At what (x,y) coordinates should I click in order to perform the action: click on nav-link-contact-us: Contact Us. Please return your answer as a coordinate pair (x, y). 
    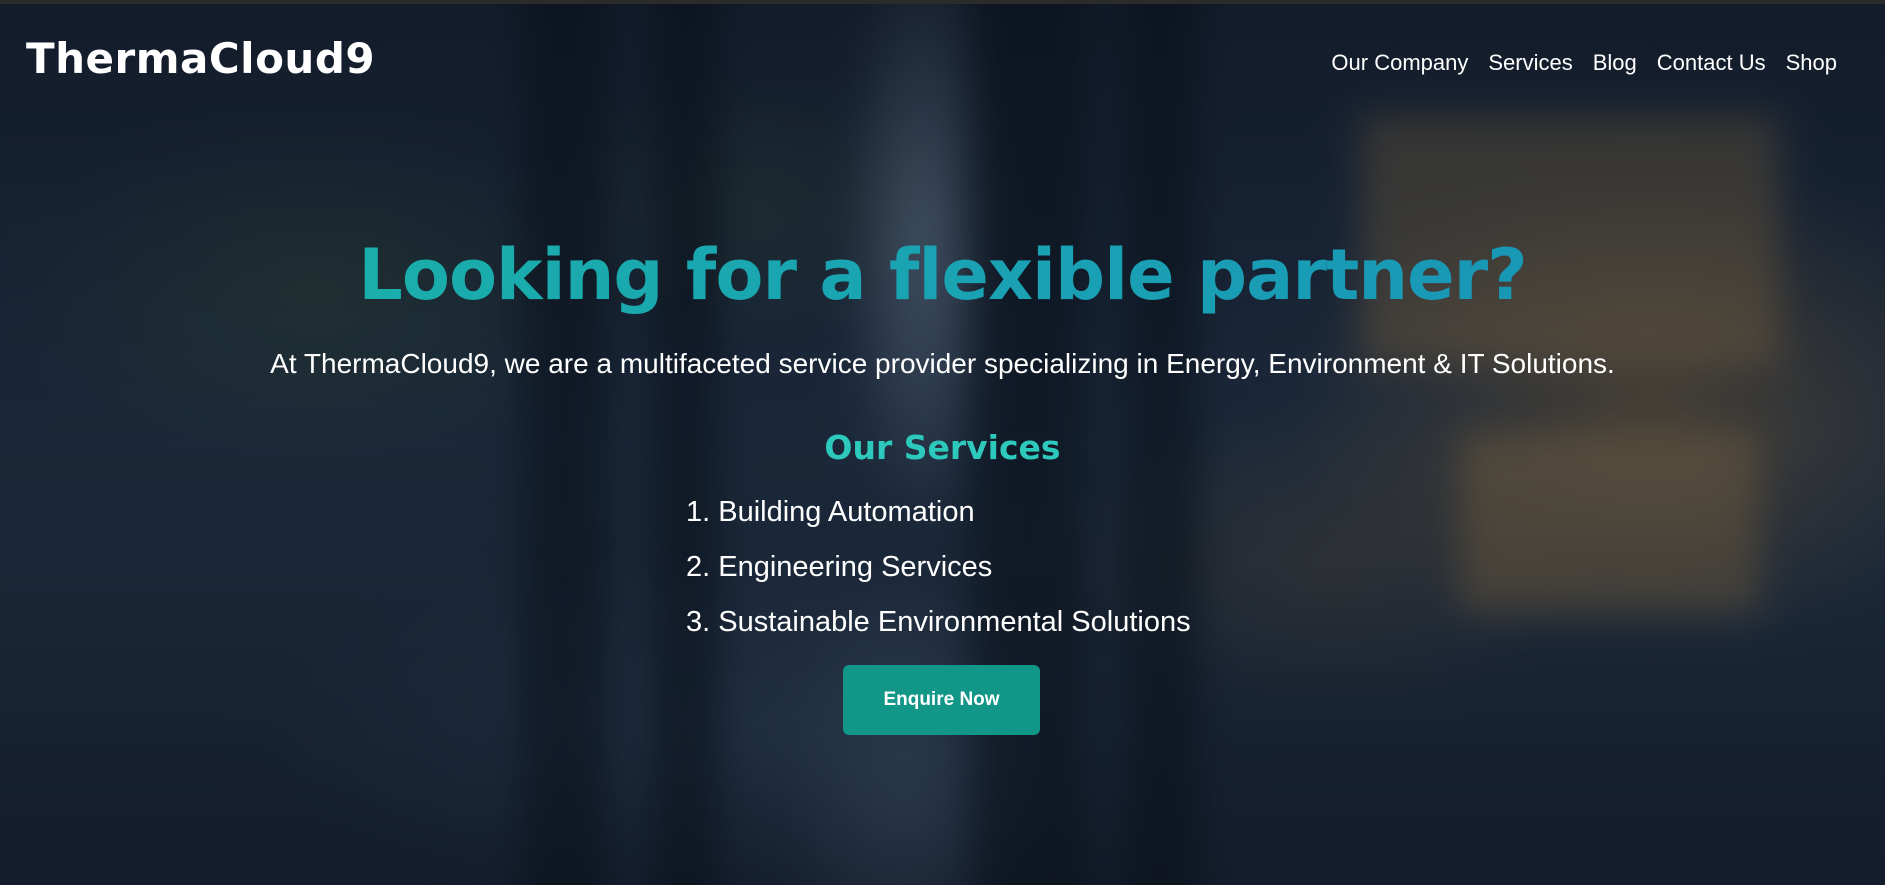
    Looking at the image, I should click on (1711, 63).